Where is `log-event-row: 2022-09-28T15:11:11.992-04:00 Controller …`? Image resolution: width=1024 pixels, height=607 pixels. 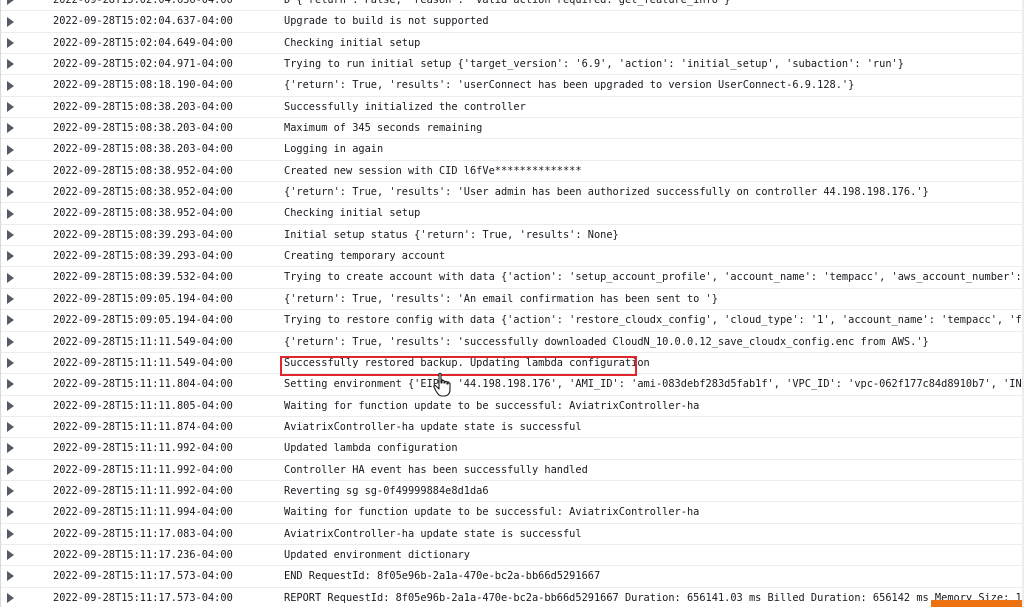 log-event-row: 2022-09-28T15:11:11.992-04:00 Controller … is located at coordinates (512, 470).